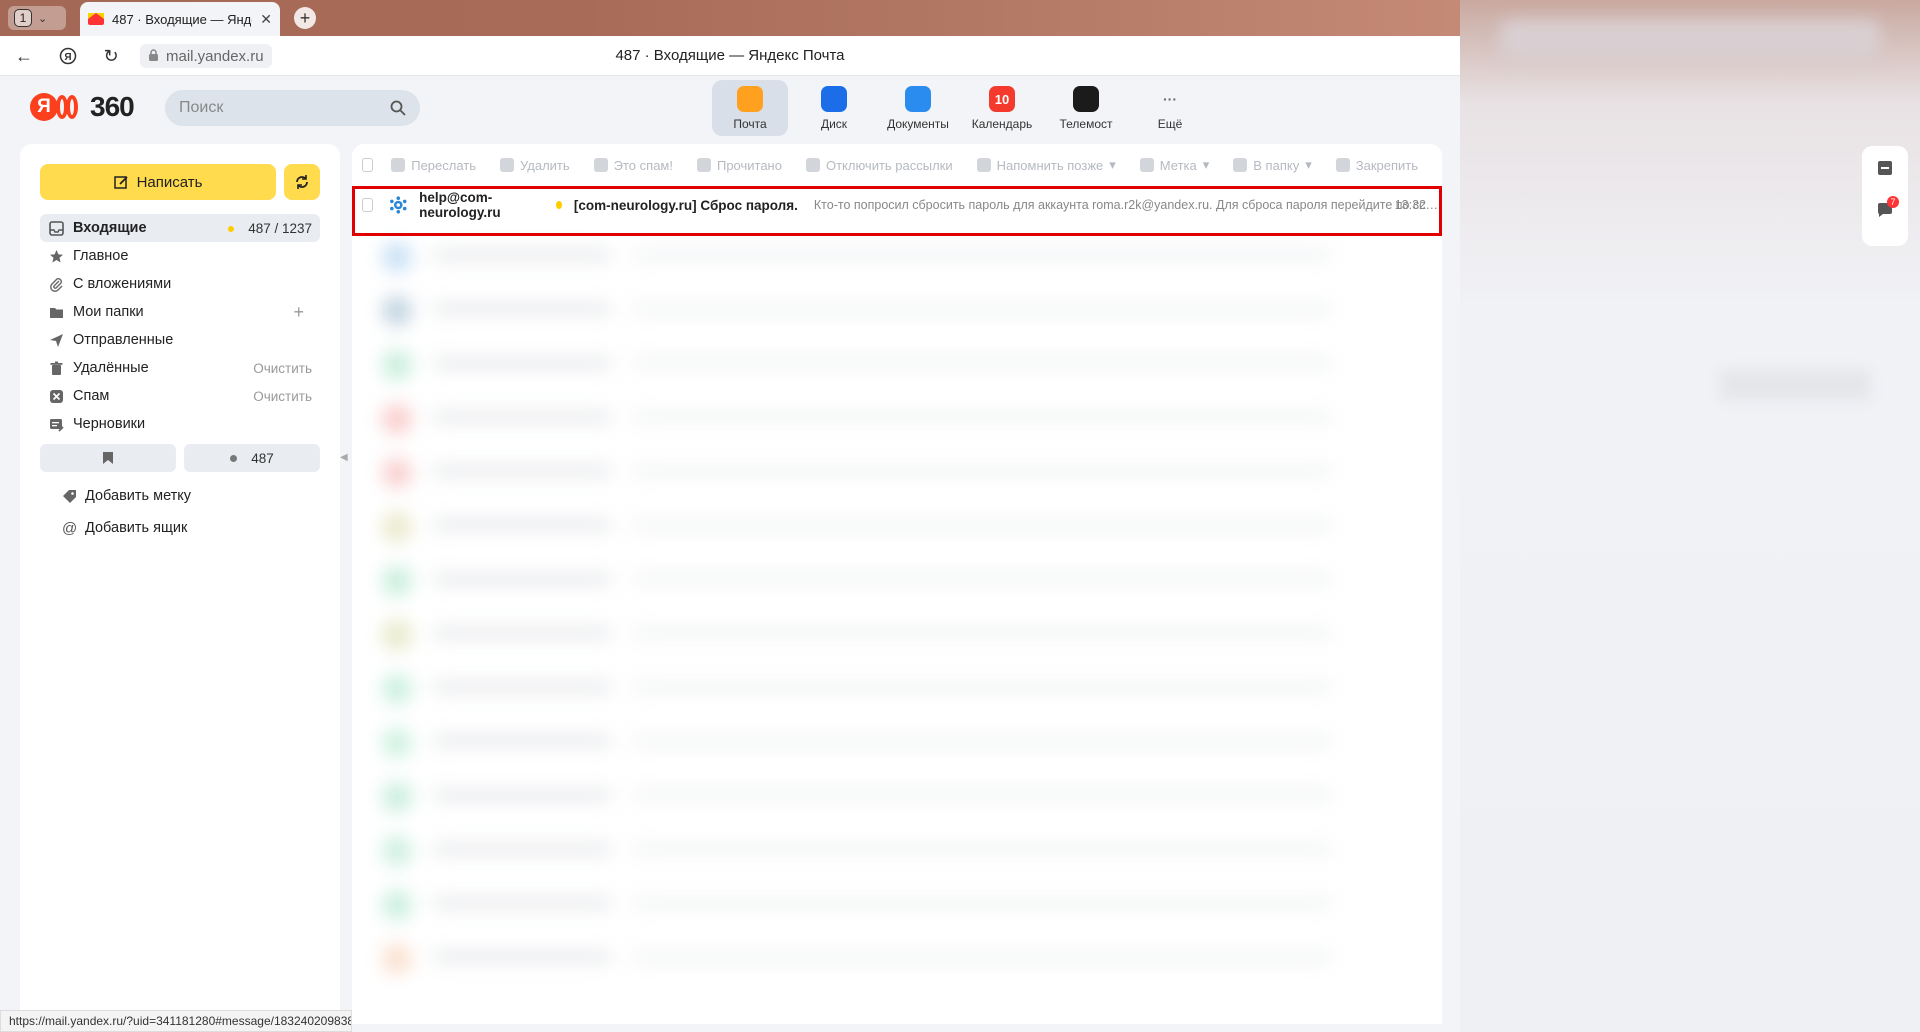 The image size is (1920, 1032). Describe the element at coordinates (292, 108) in the screenshot. I see `search-input: Поиск` at that location.